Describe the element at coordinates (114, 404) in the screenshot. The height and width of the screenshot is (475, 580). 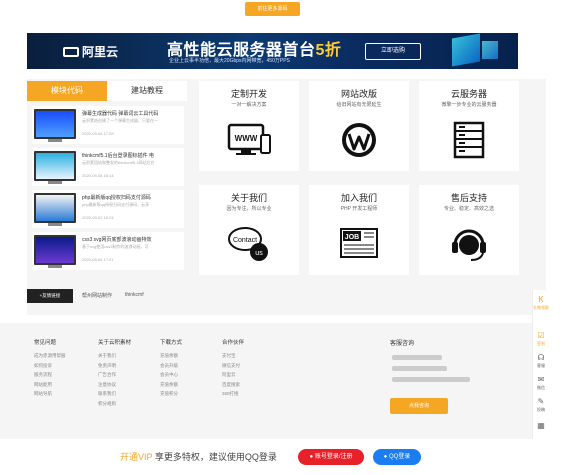
I see `footer-link: 积分规则` at that location.